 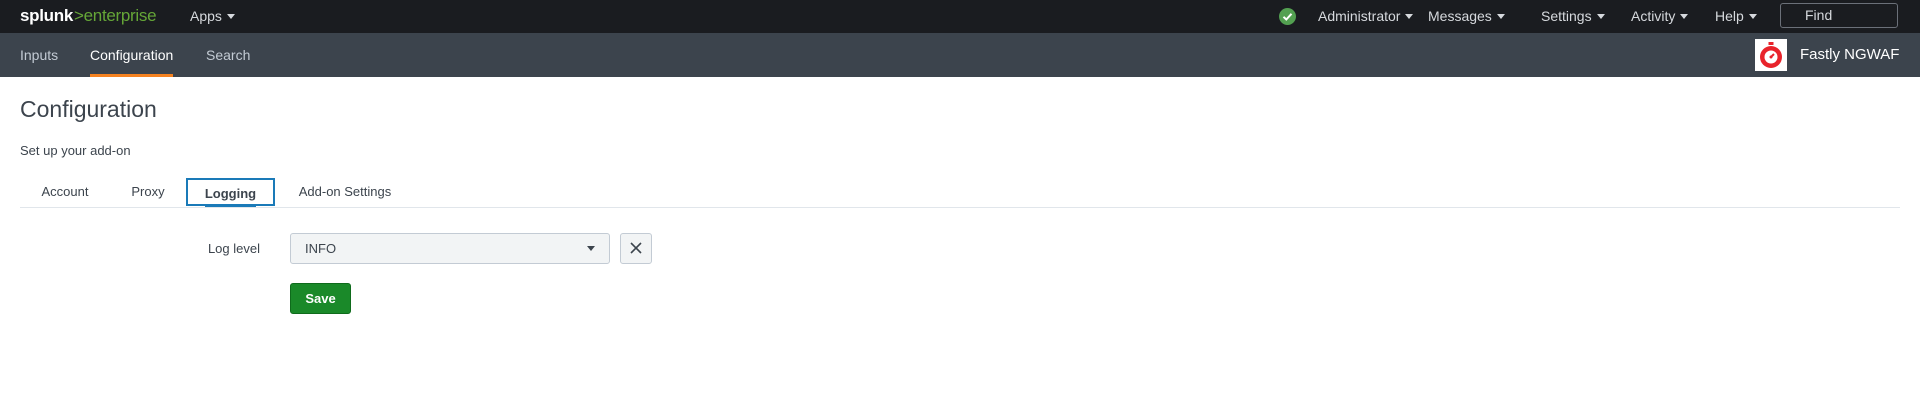 What do you see at coordinates (1850, 54) in the screenshot?
I see `app-name: Fastly NGWAF` at bounding box center [1850, 54].